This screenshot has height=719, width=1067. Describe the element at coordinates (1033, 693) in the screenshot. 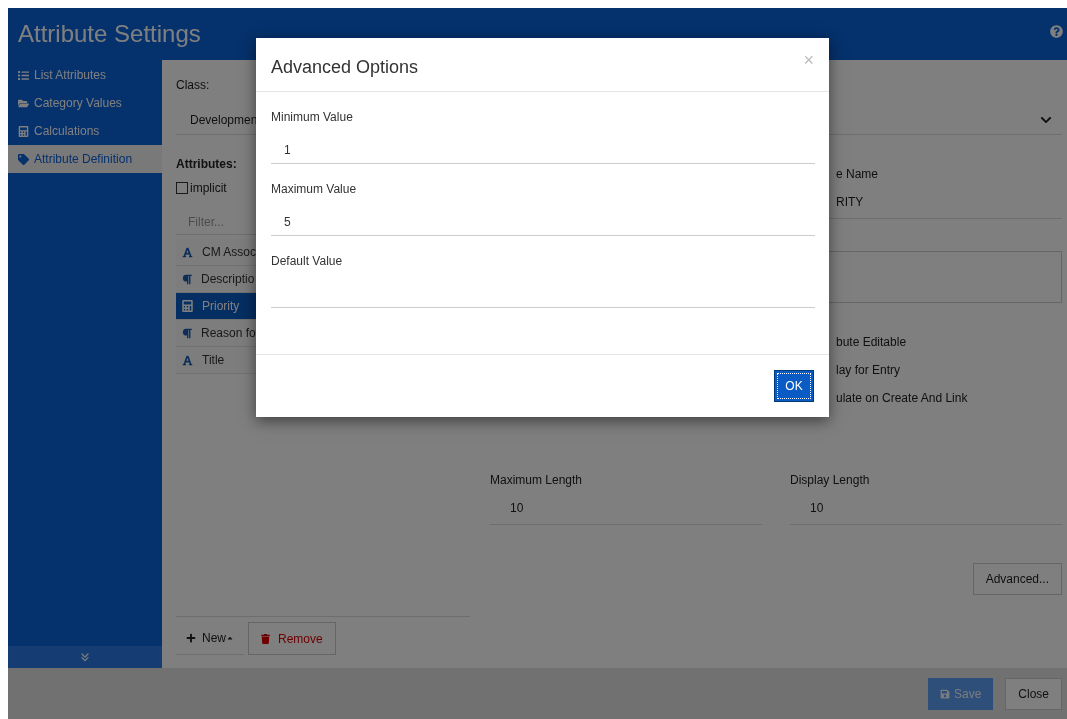

I see `close-button: Close` at that location.